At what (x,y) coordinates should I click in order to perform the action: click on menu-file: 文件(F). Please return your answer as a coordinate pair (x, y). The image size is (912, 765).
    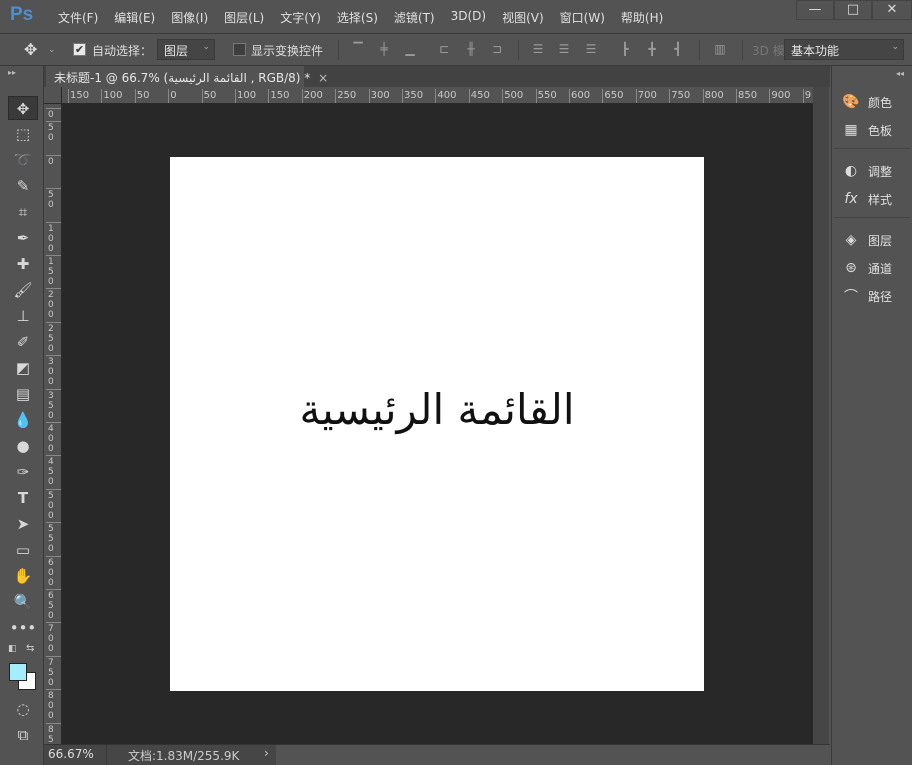
    Looking at the image, I should click on (78, 17).